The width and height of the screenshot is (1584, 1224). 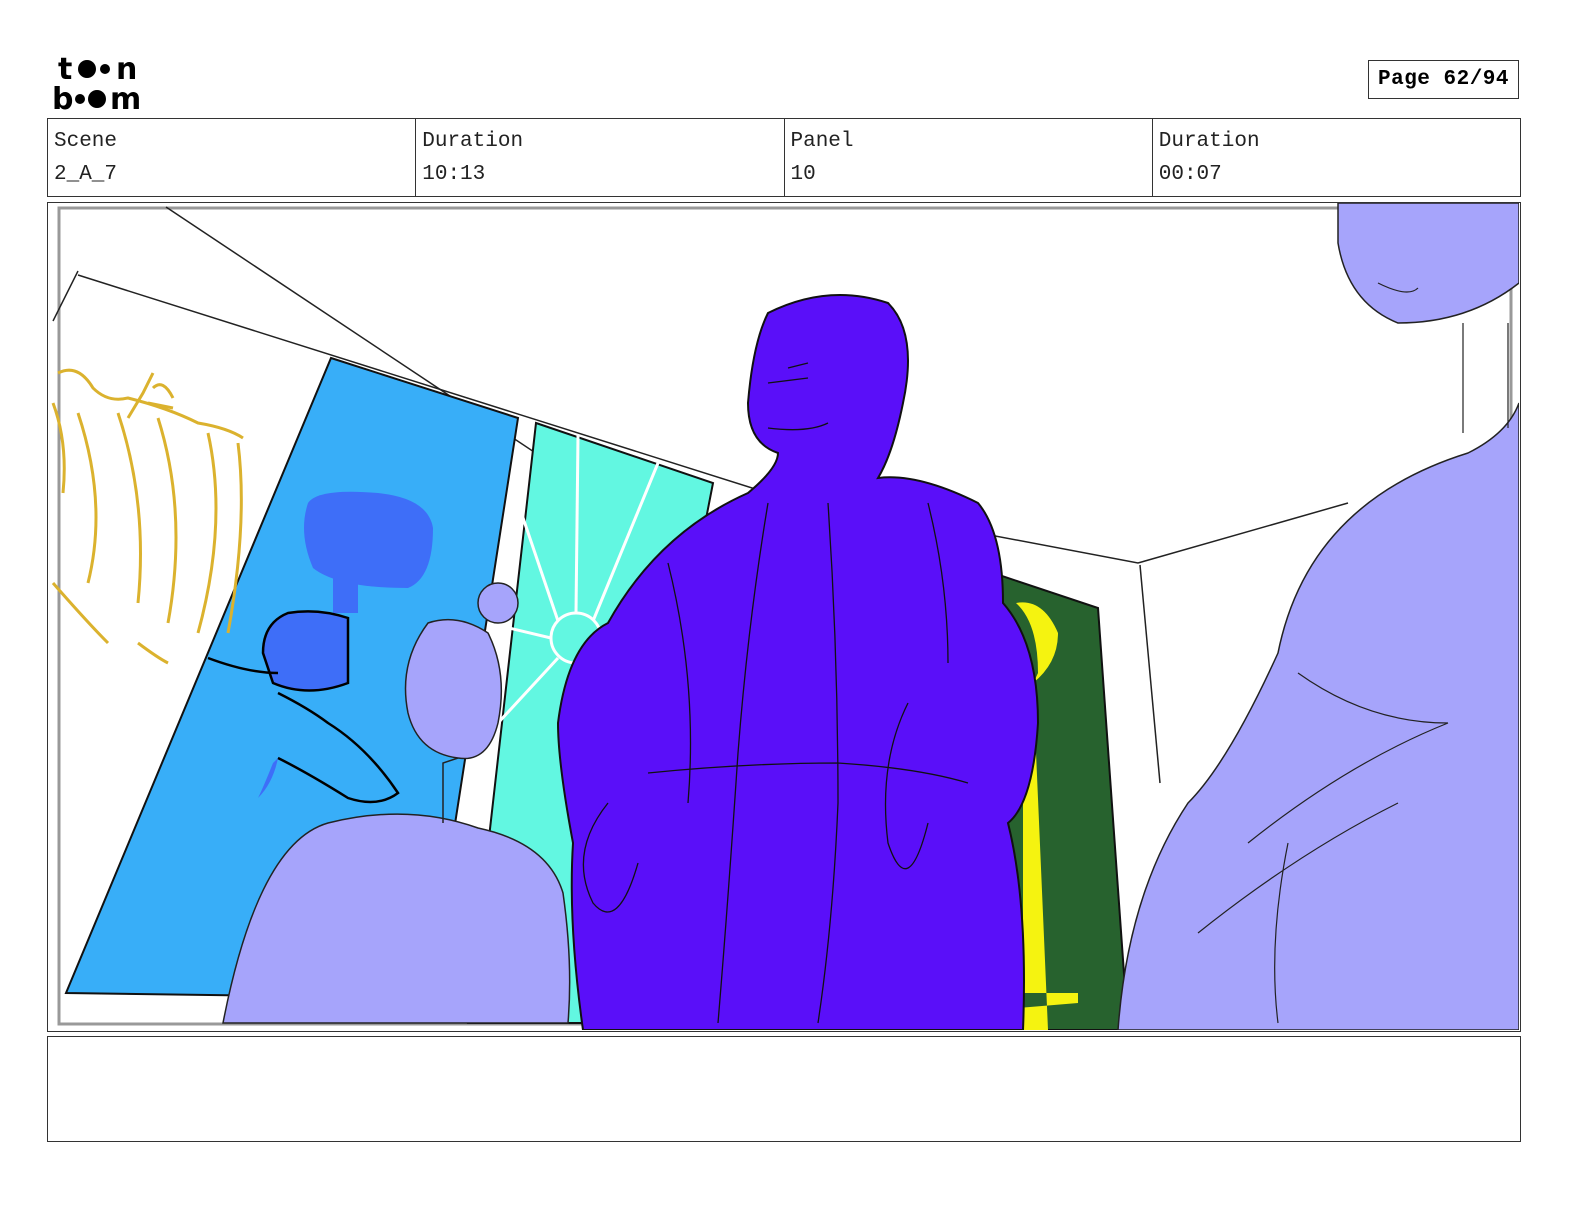 What do you see at coordinates (803, 174) in the screenshot?
I see `panel-value: 10` at bounding box center [803, 174].